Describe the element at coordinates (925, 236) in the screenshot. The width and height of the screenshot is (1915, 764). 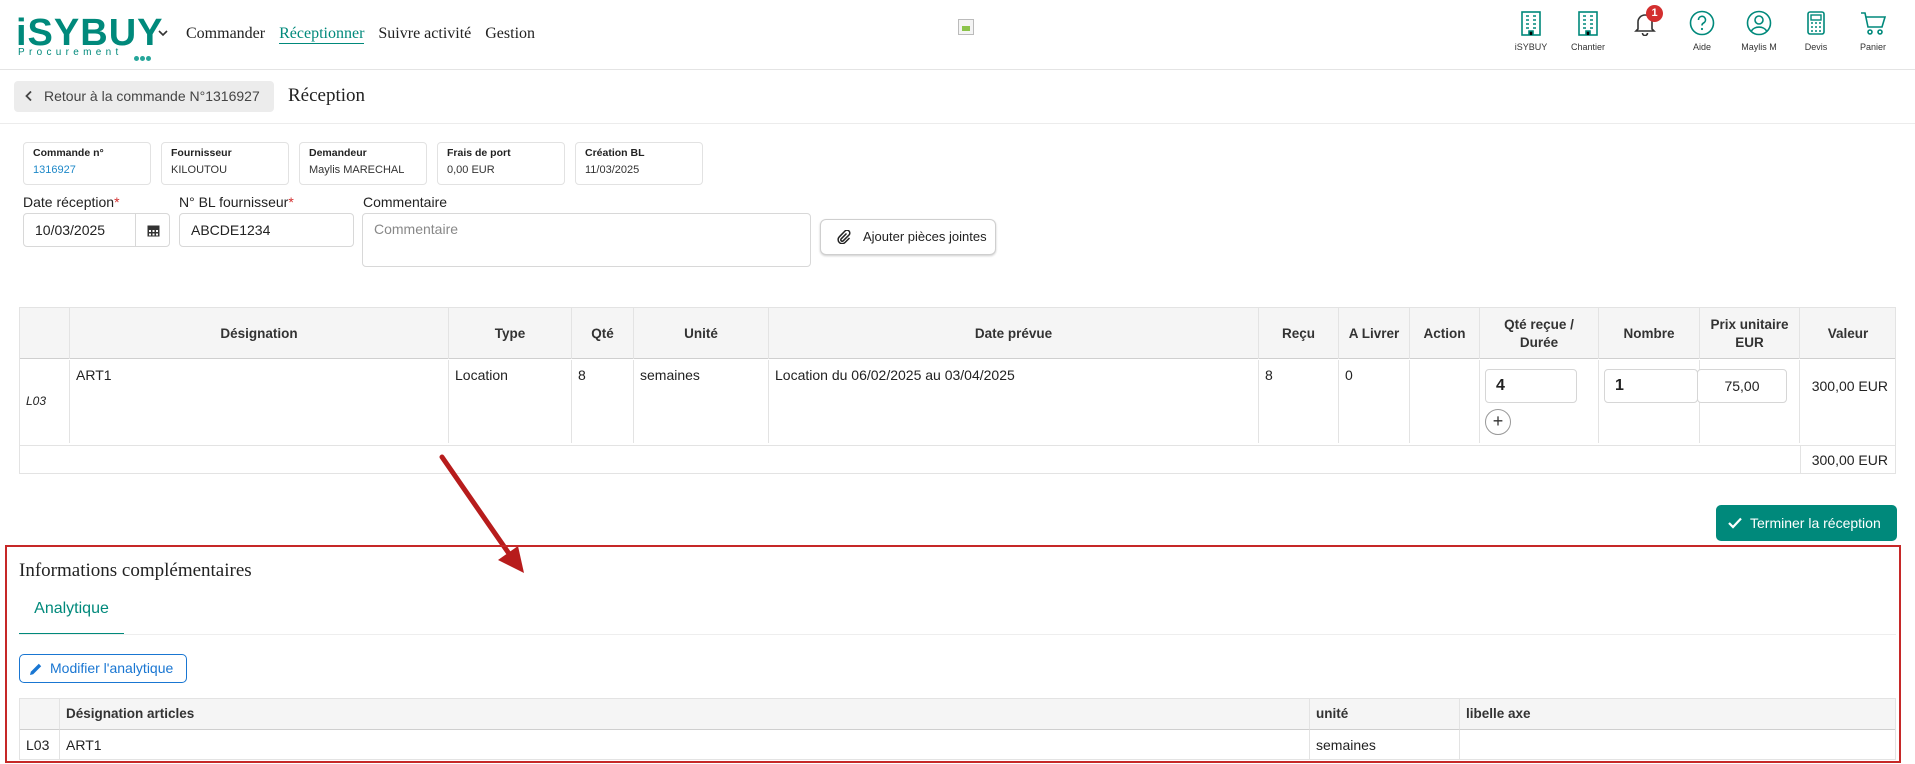
I see `add-attachments-label: Ajouter pièces jointes` at that location.